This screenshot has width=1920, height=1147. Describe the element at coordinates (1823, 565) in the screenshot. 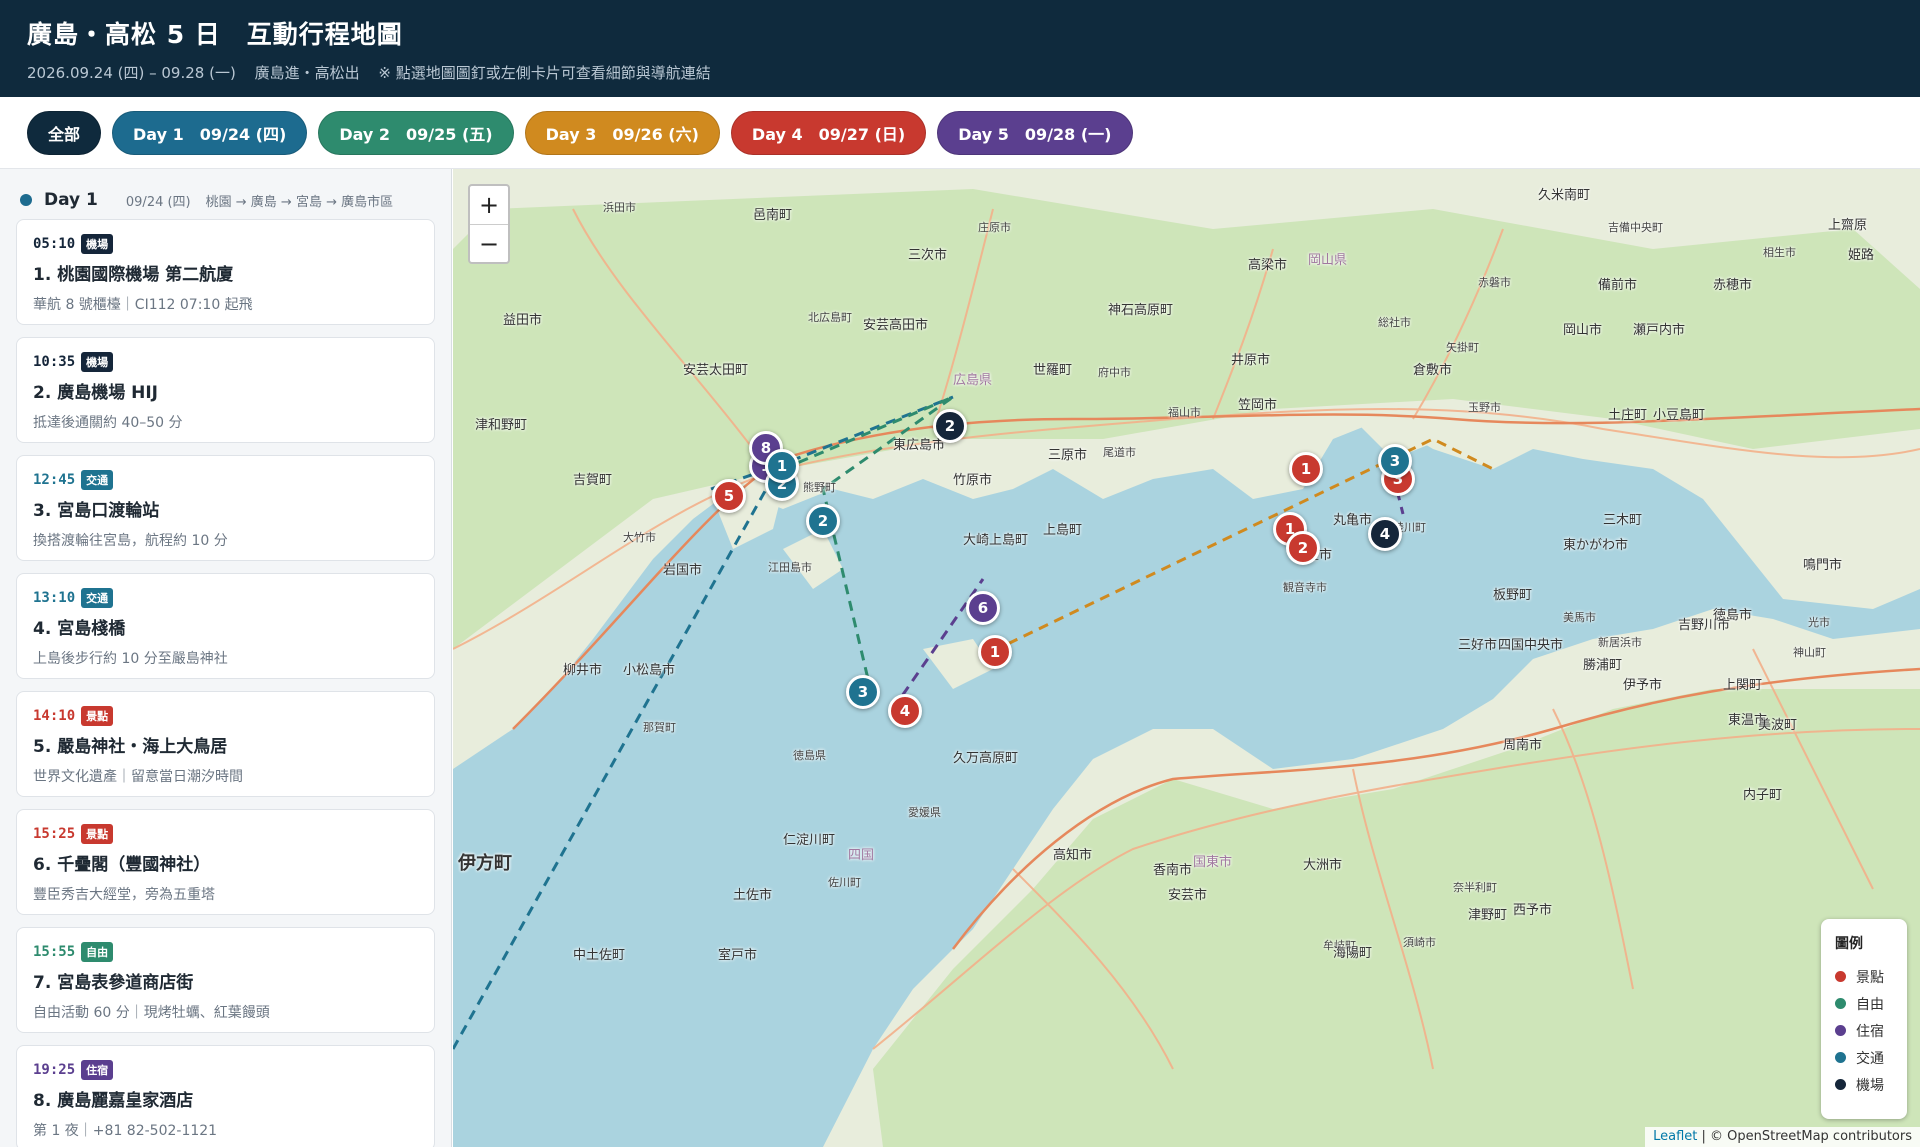

I see `map-place-label: 鳴門市` at that location.